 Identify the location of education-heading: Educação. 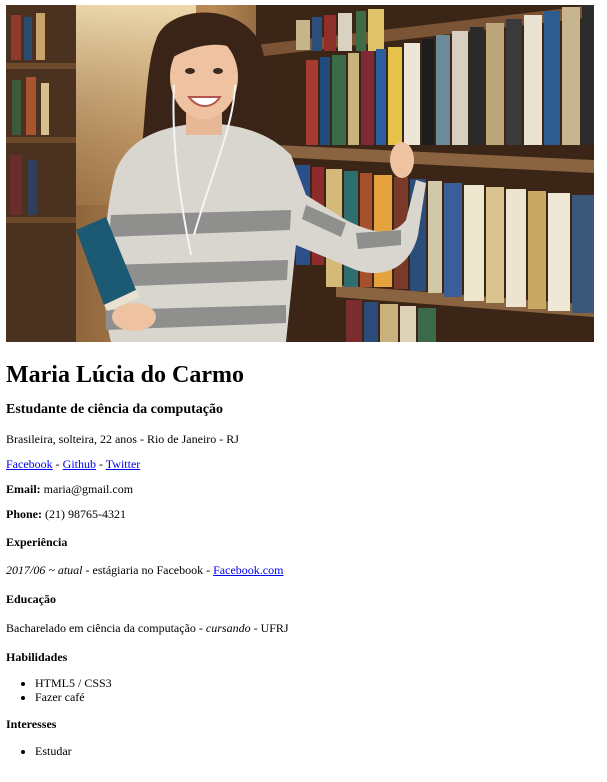
(31, 599).